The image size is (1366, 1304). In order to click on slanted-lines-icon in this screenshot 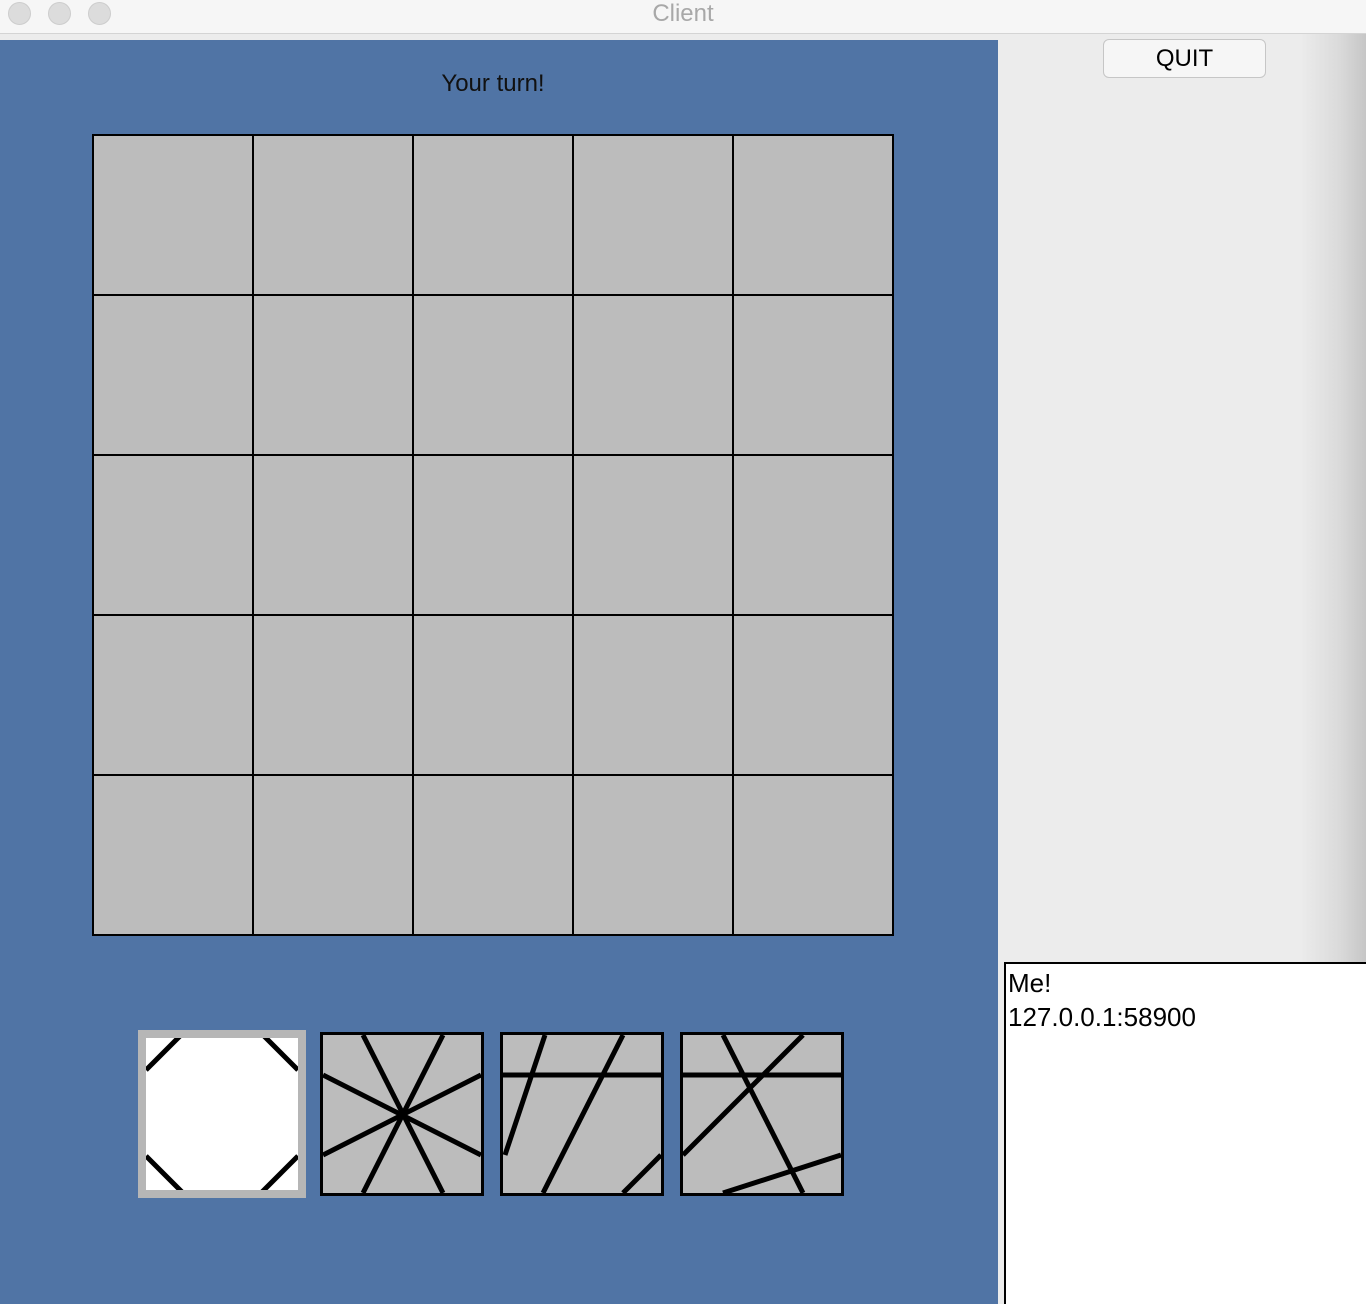, I will do `click(582, 1114)`.